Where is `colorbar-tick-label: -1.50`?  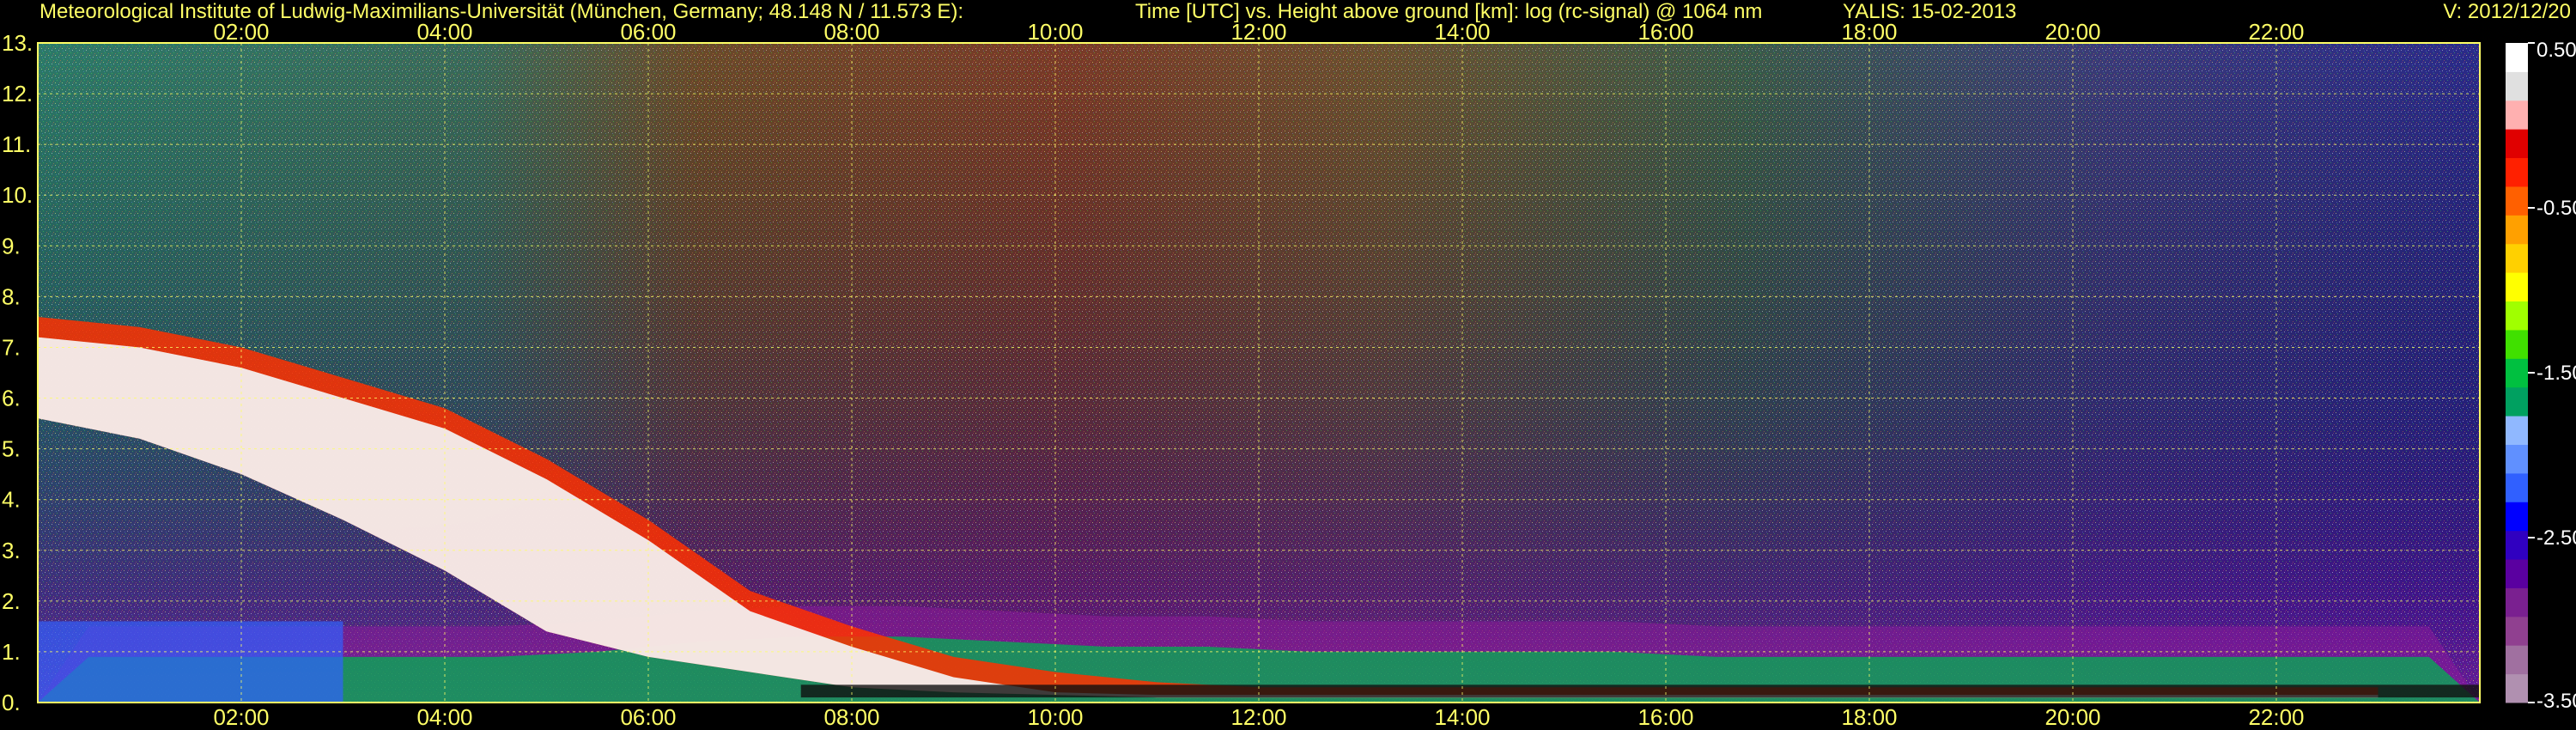 colorbar-tick-label: -1.50 is located at coordinates (2557, 373).